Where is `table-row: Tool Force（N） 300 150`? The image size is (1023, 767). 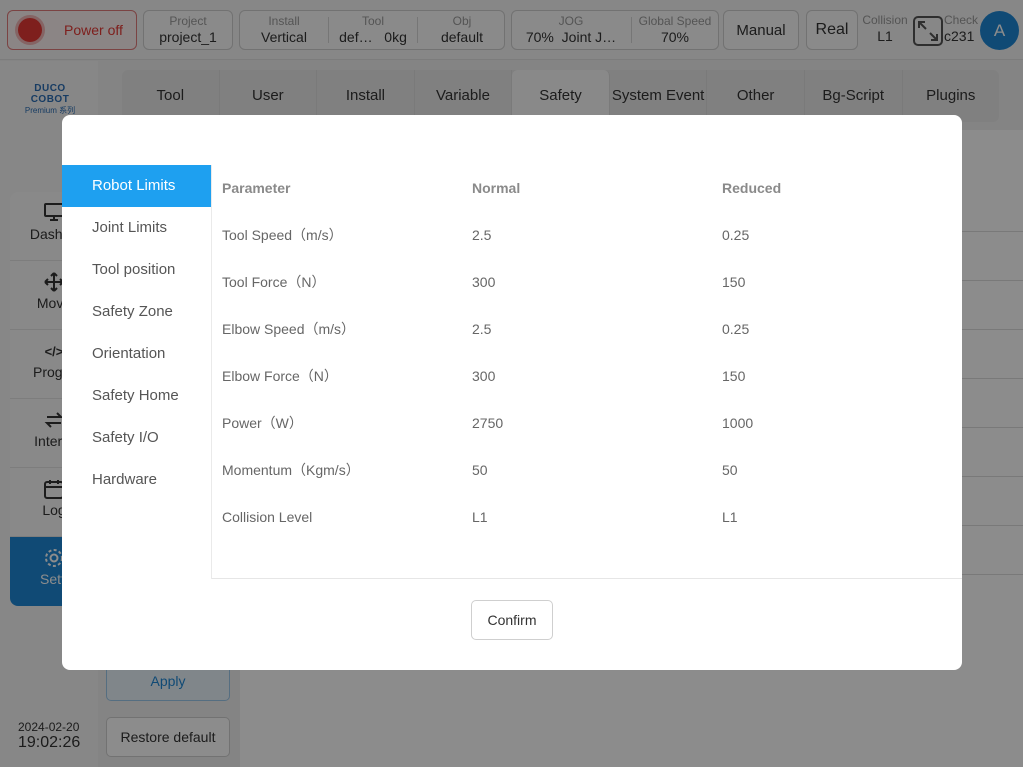
table-row: Tool Force（N） 300 150 is located at coordinates (587, 281).